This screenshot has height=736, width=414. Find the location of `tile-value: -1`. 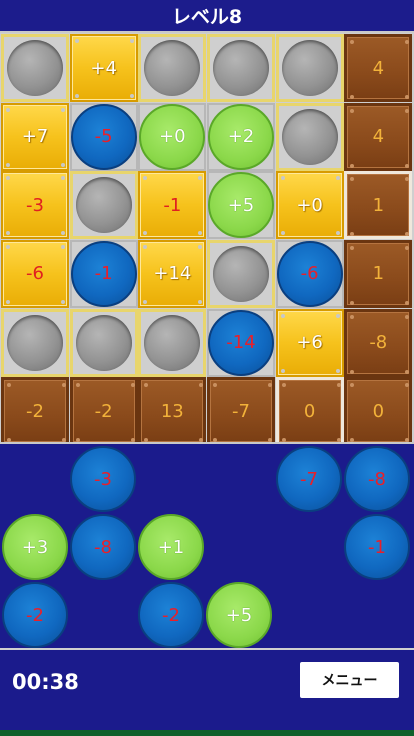

tile-value: -1 is located at coordinates (172, 205).